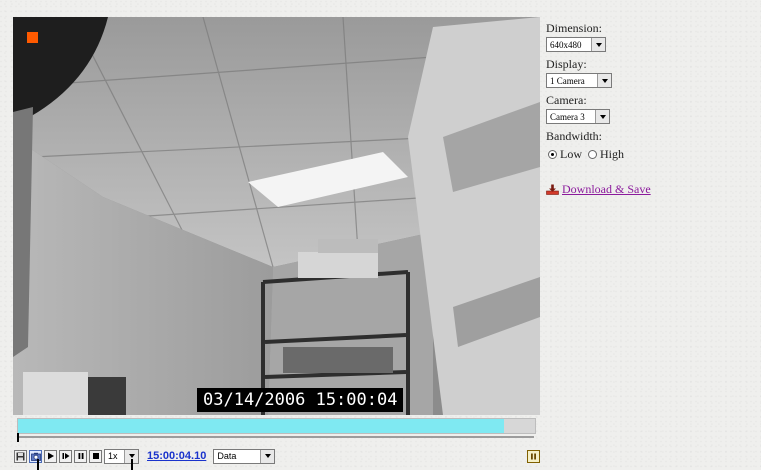  I want to click on play-button, so click(50, 456).